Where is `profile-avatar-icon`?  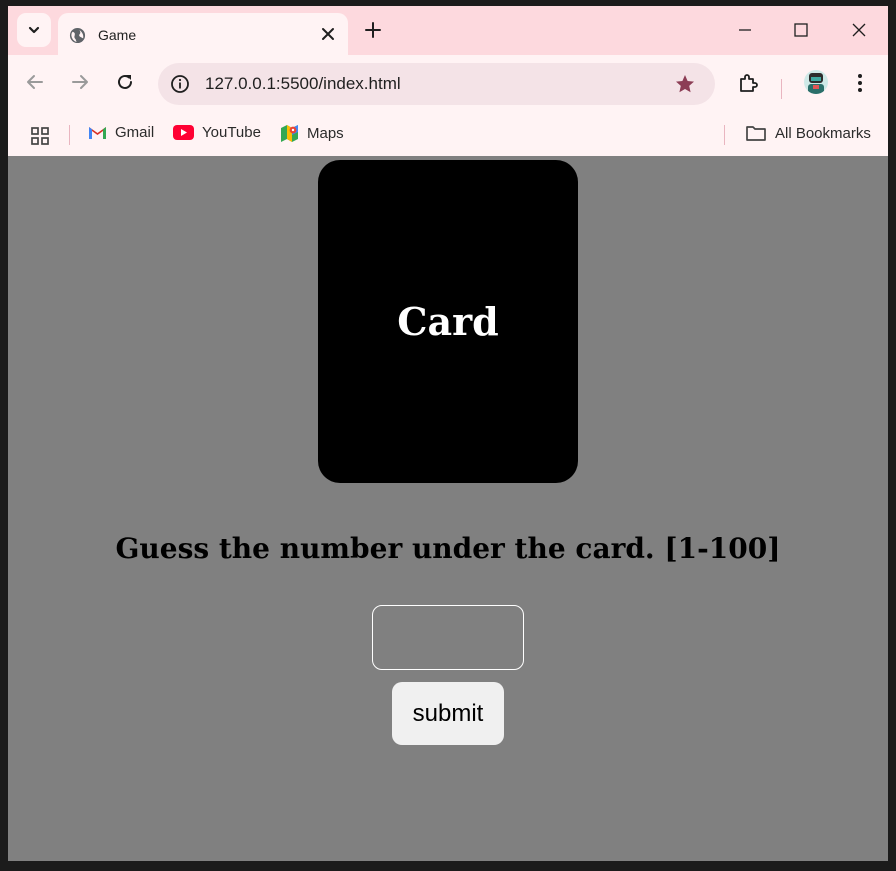 profile-avatar-icon is located at coordinates (816, 83).